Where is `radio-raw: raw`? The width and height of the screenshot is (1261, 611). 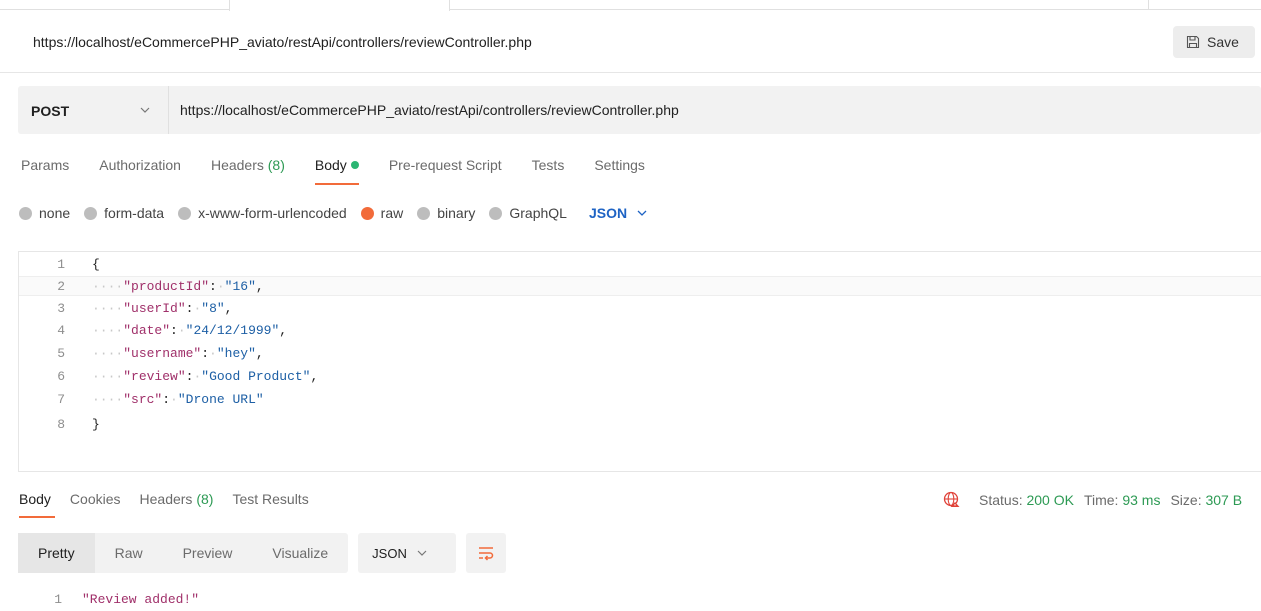
radio-raw: raw is located at coordinates (382, 213).